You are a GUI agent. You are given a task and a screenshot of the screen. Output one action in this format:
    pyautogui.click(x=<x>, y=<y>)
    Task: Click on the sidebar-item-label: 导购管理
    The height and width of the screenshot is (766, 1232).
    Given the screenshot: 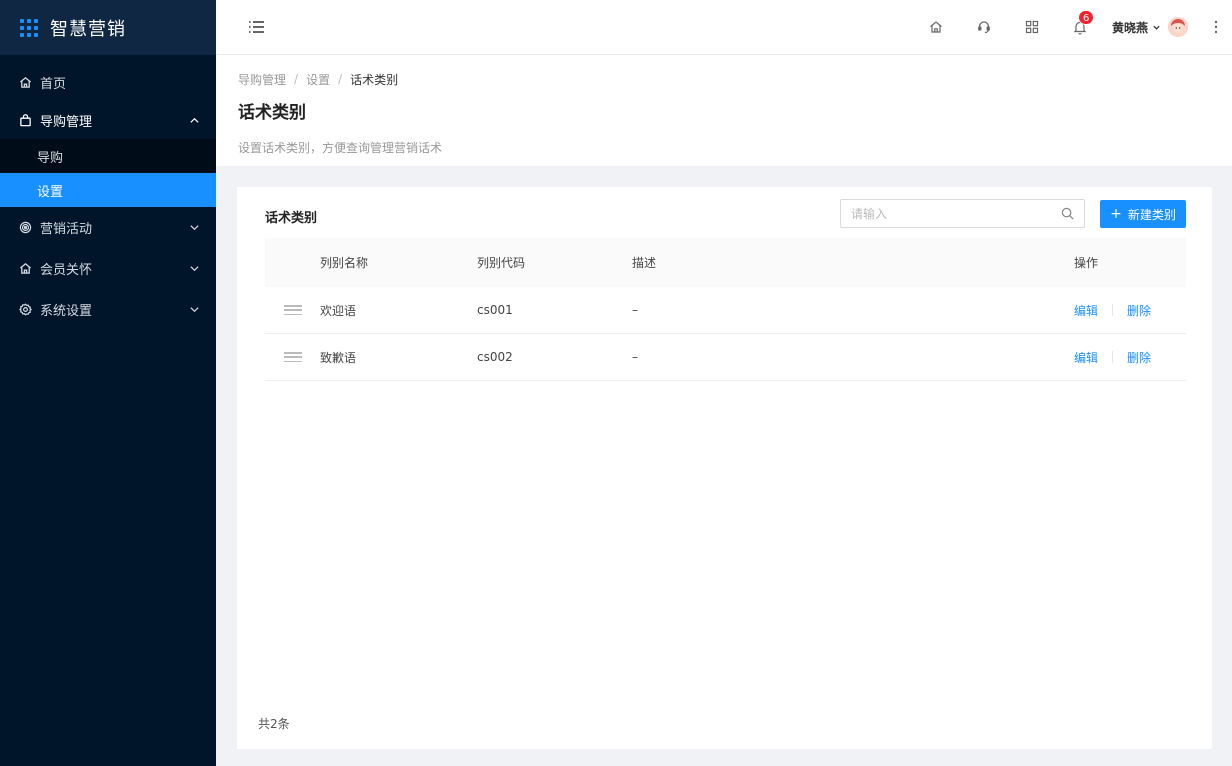 What is the action you would take?
    pyautogui.click(x=66, y=122)
    